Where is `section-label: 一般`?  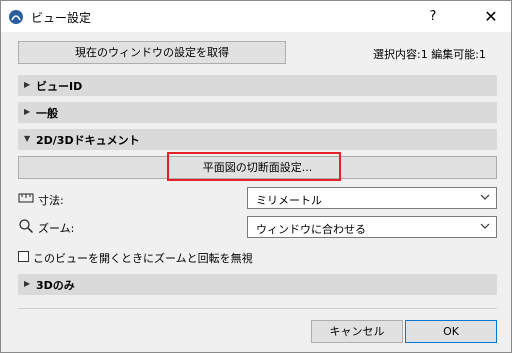
section-label: 一般 is located at coordinates (47, 113).